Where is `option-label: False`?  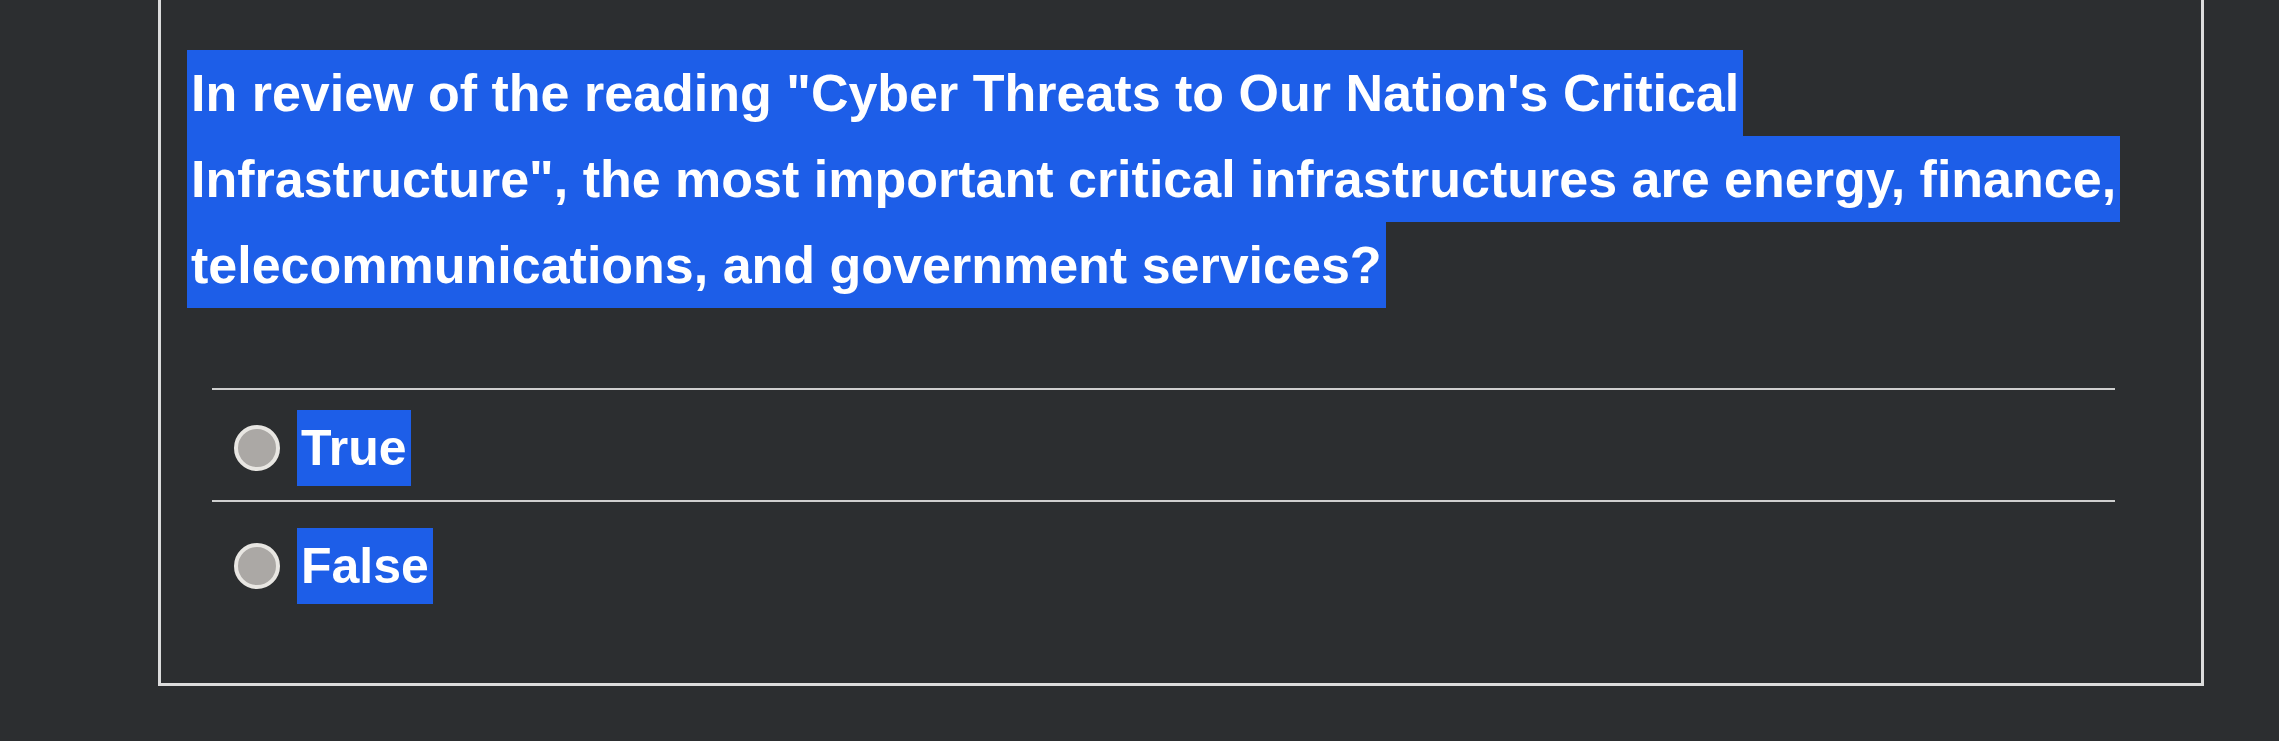 option-label: False is located at coordinates (365, 566).